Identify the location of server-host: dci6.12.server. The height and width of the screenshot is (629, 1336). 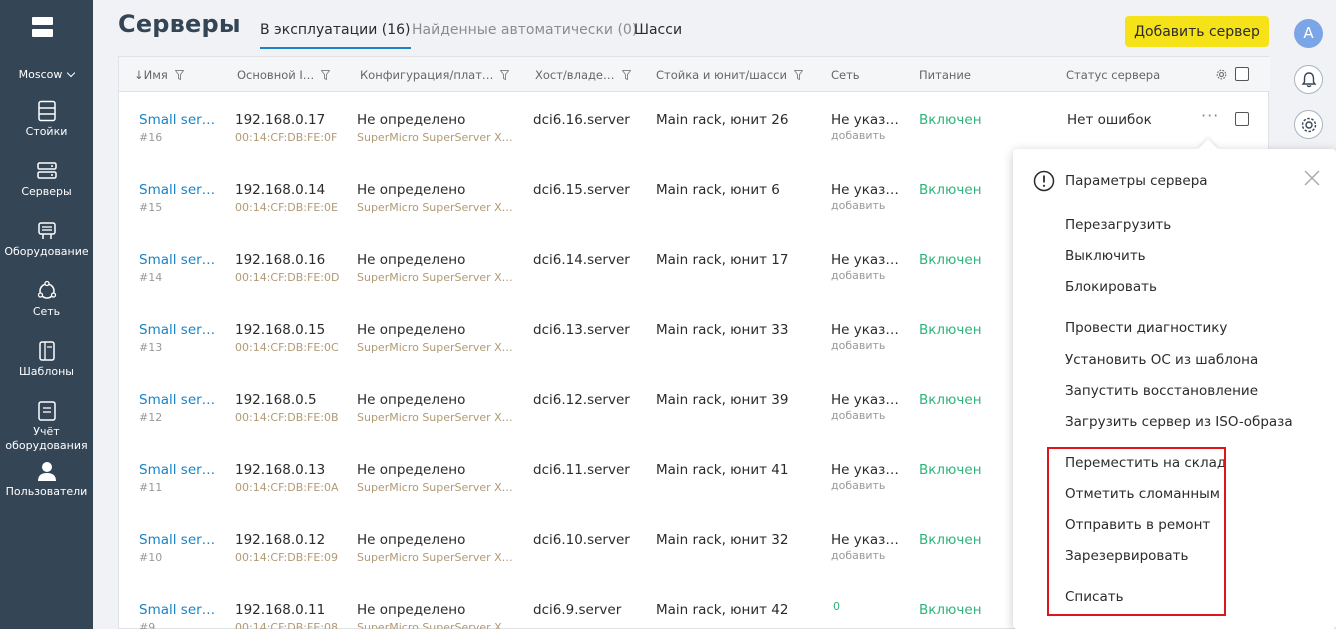
(581, 400).